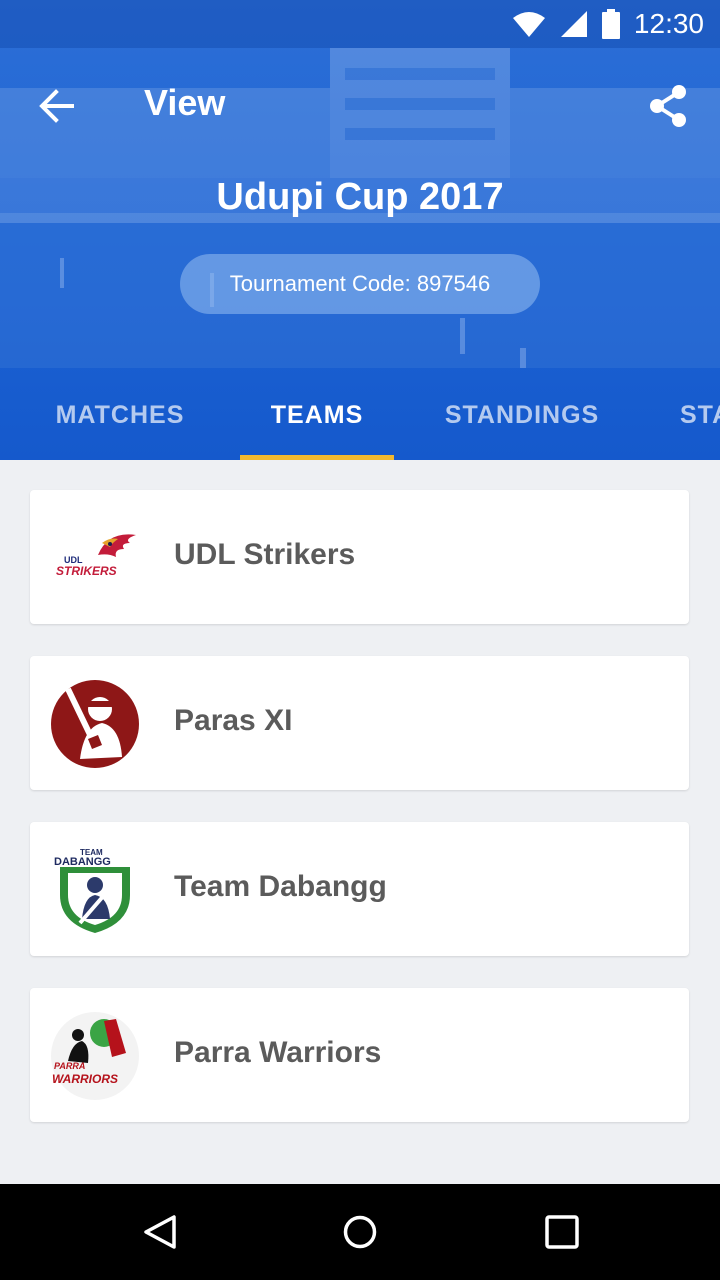 The image size is (720, 1280). What do you see at coordinates (95, 1056) in the screenshot?
I see `parra-warriors-logo: PARRA WARRIORS` at bounding box center [95, 1056].